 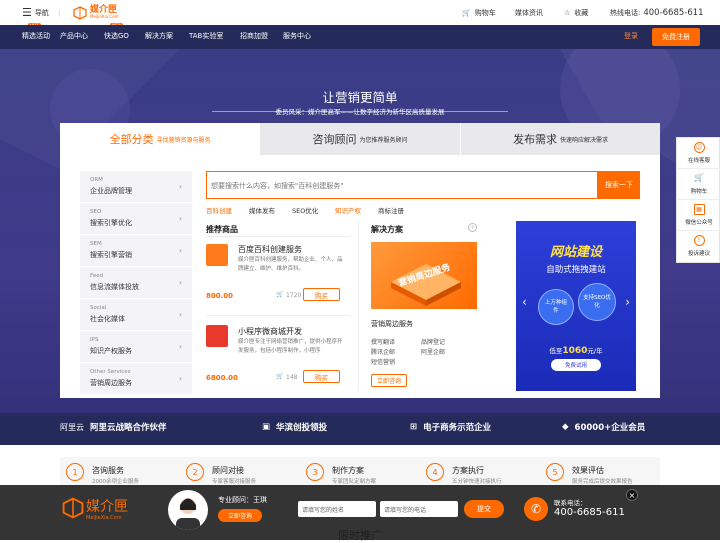 What do you see at coordinates (597, 302) in the screenshot?
I see `banner-circle-text: 支持SEO优化` at bounding box center [597, 302].